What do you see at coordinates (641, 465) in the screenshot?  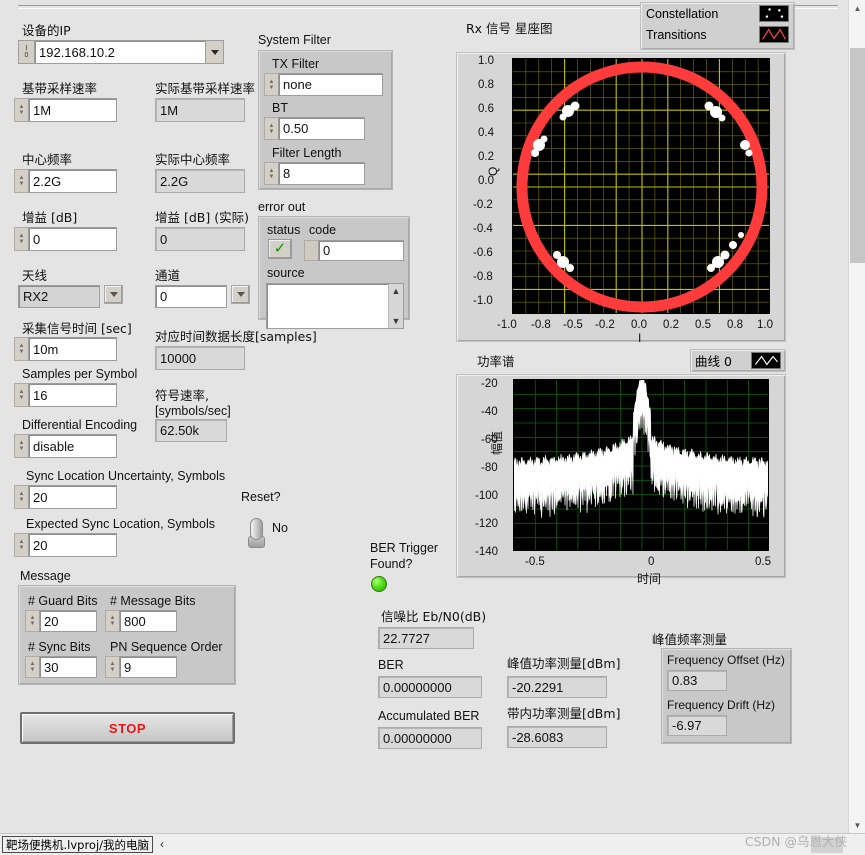 I see `spectrum-plot-area` at bounding box center [641, 465].